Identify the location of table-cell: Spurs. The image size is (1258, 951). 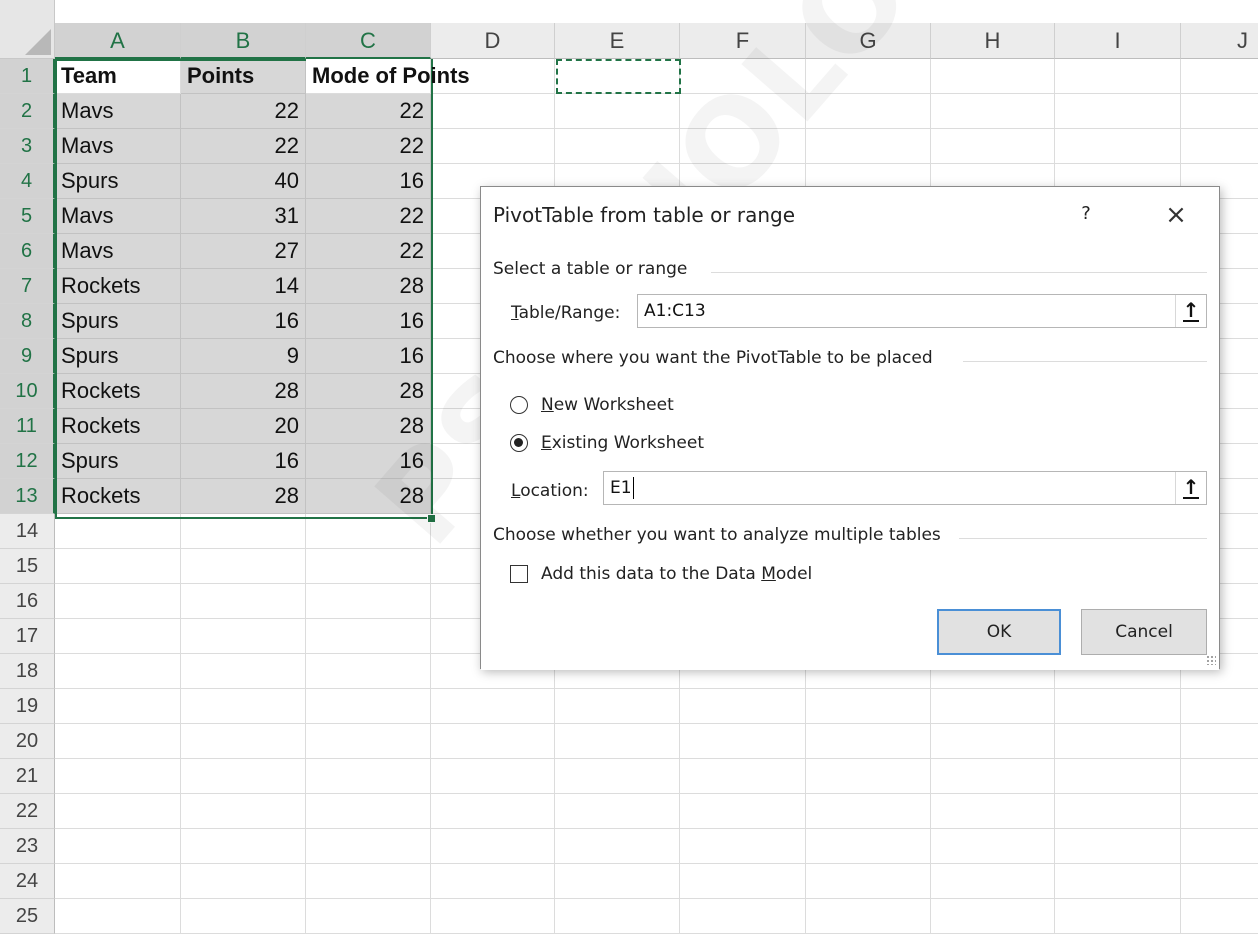
(118, 461).